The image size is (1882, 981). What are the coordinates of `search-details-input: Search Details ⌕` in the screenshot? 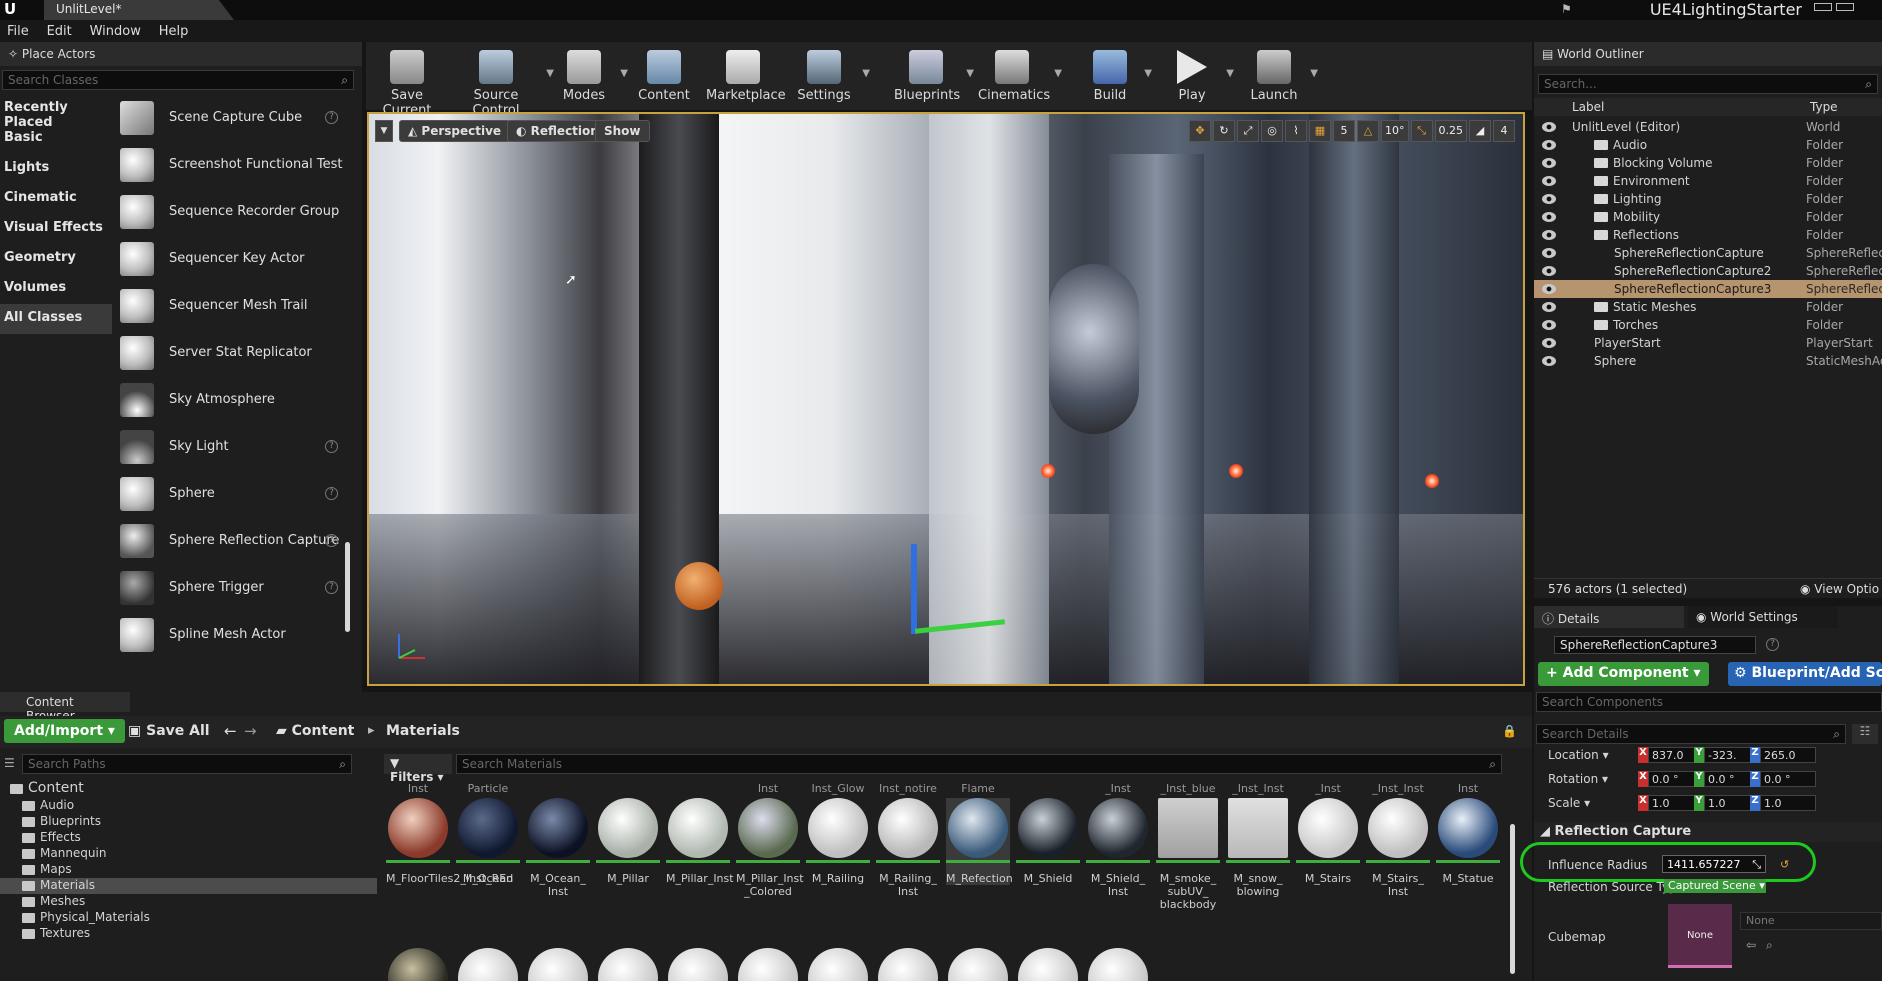 It's located at (1691, 734).